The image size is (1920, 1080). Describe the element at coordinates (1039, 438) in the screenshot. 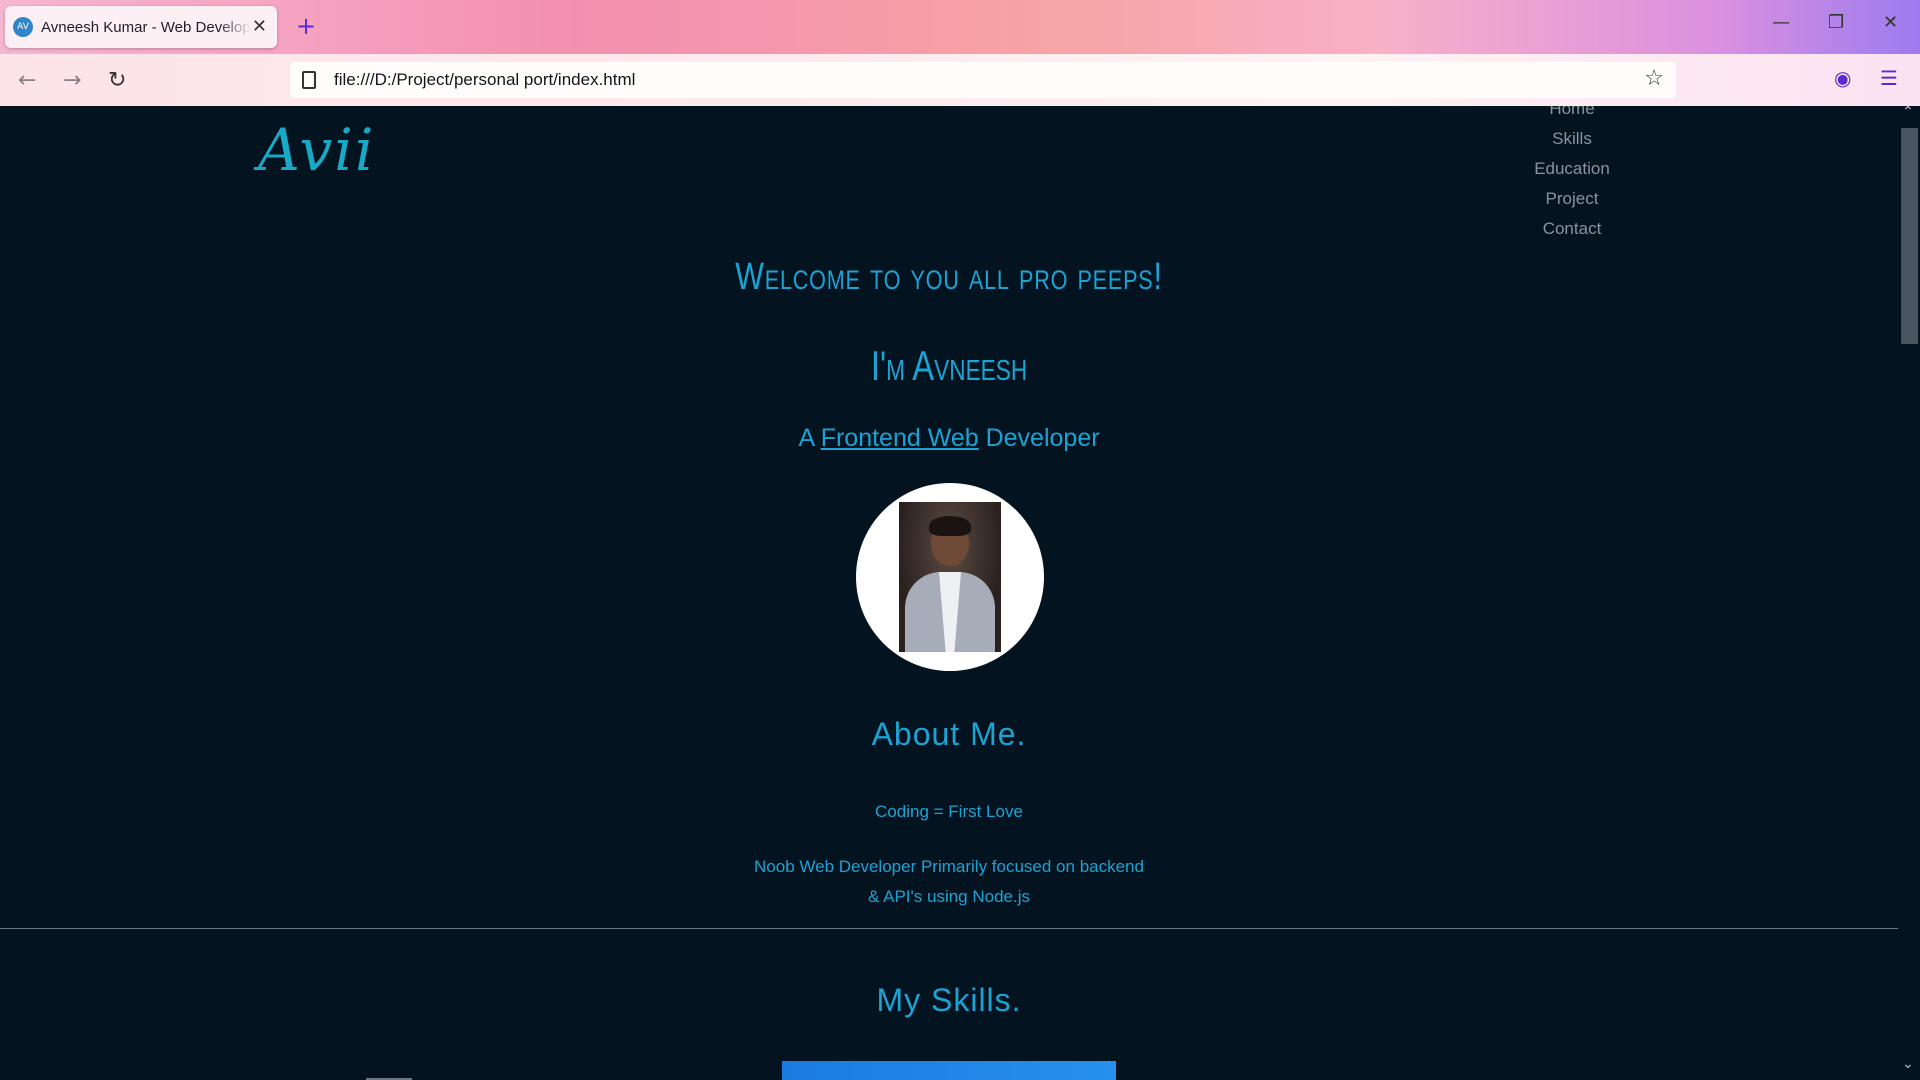

I see `tagline-suffix: Developer` at that location.